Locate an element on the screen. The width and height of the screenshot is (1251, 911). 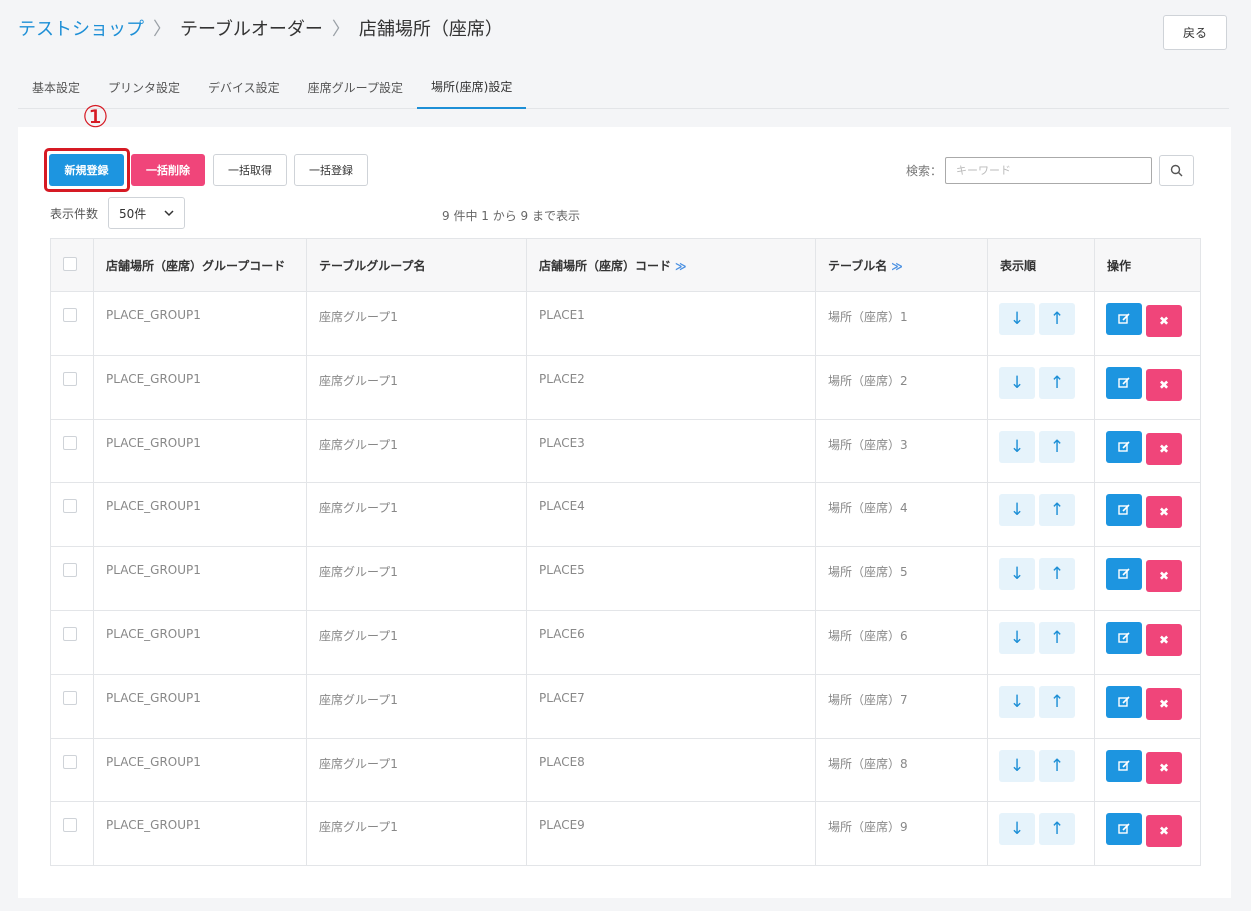
column-header-table-name: テーブル名 ≫ is located at coordinates (901, 265).